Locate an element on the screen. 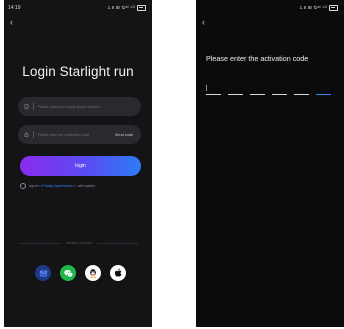  text-cursor is located at coordinates (206, 88).